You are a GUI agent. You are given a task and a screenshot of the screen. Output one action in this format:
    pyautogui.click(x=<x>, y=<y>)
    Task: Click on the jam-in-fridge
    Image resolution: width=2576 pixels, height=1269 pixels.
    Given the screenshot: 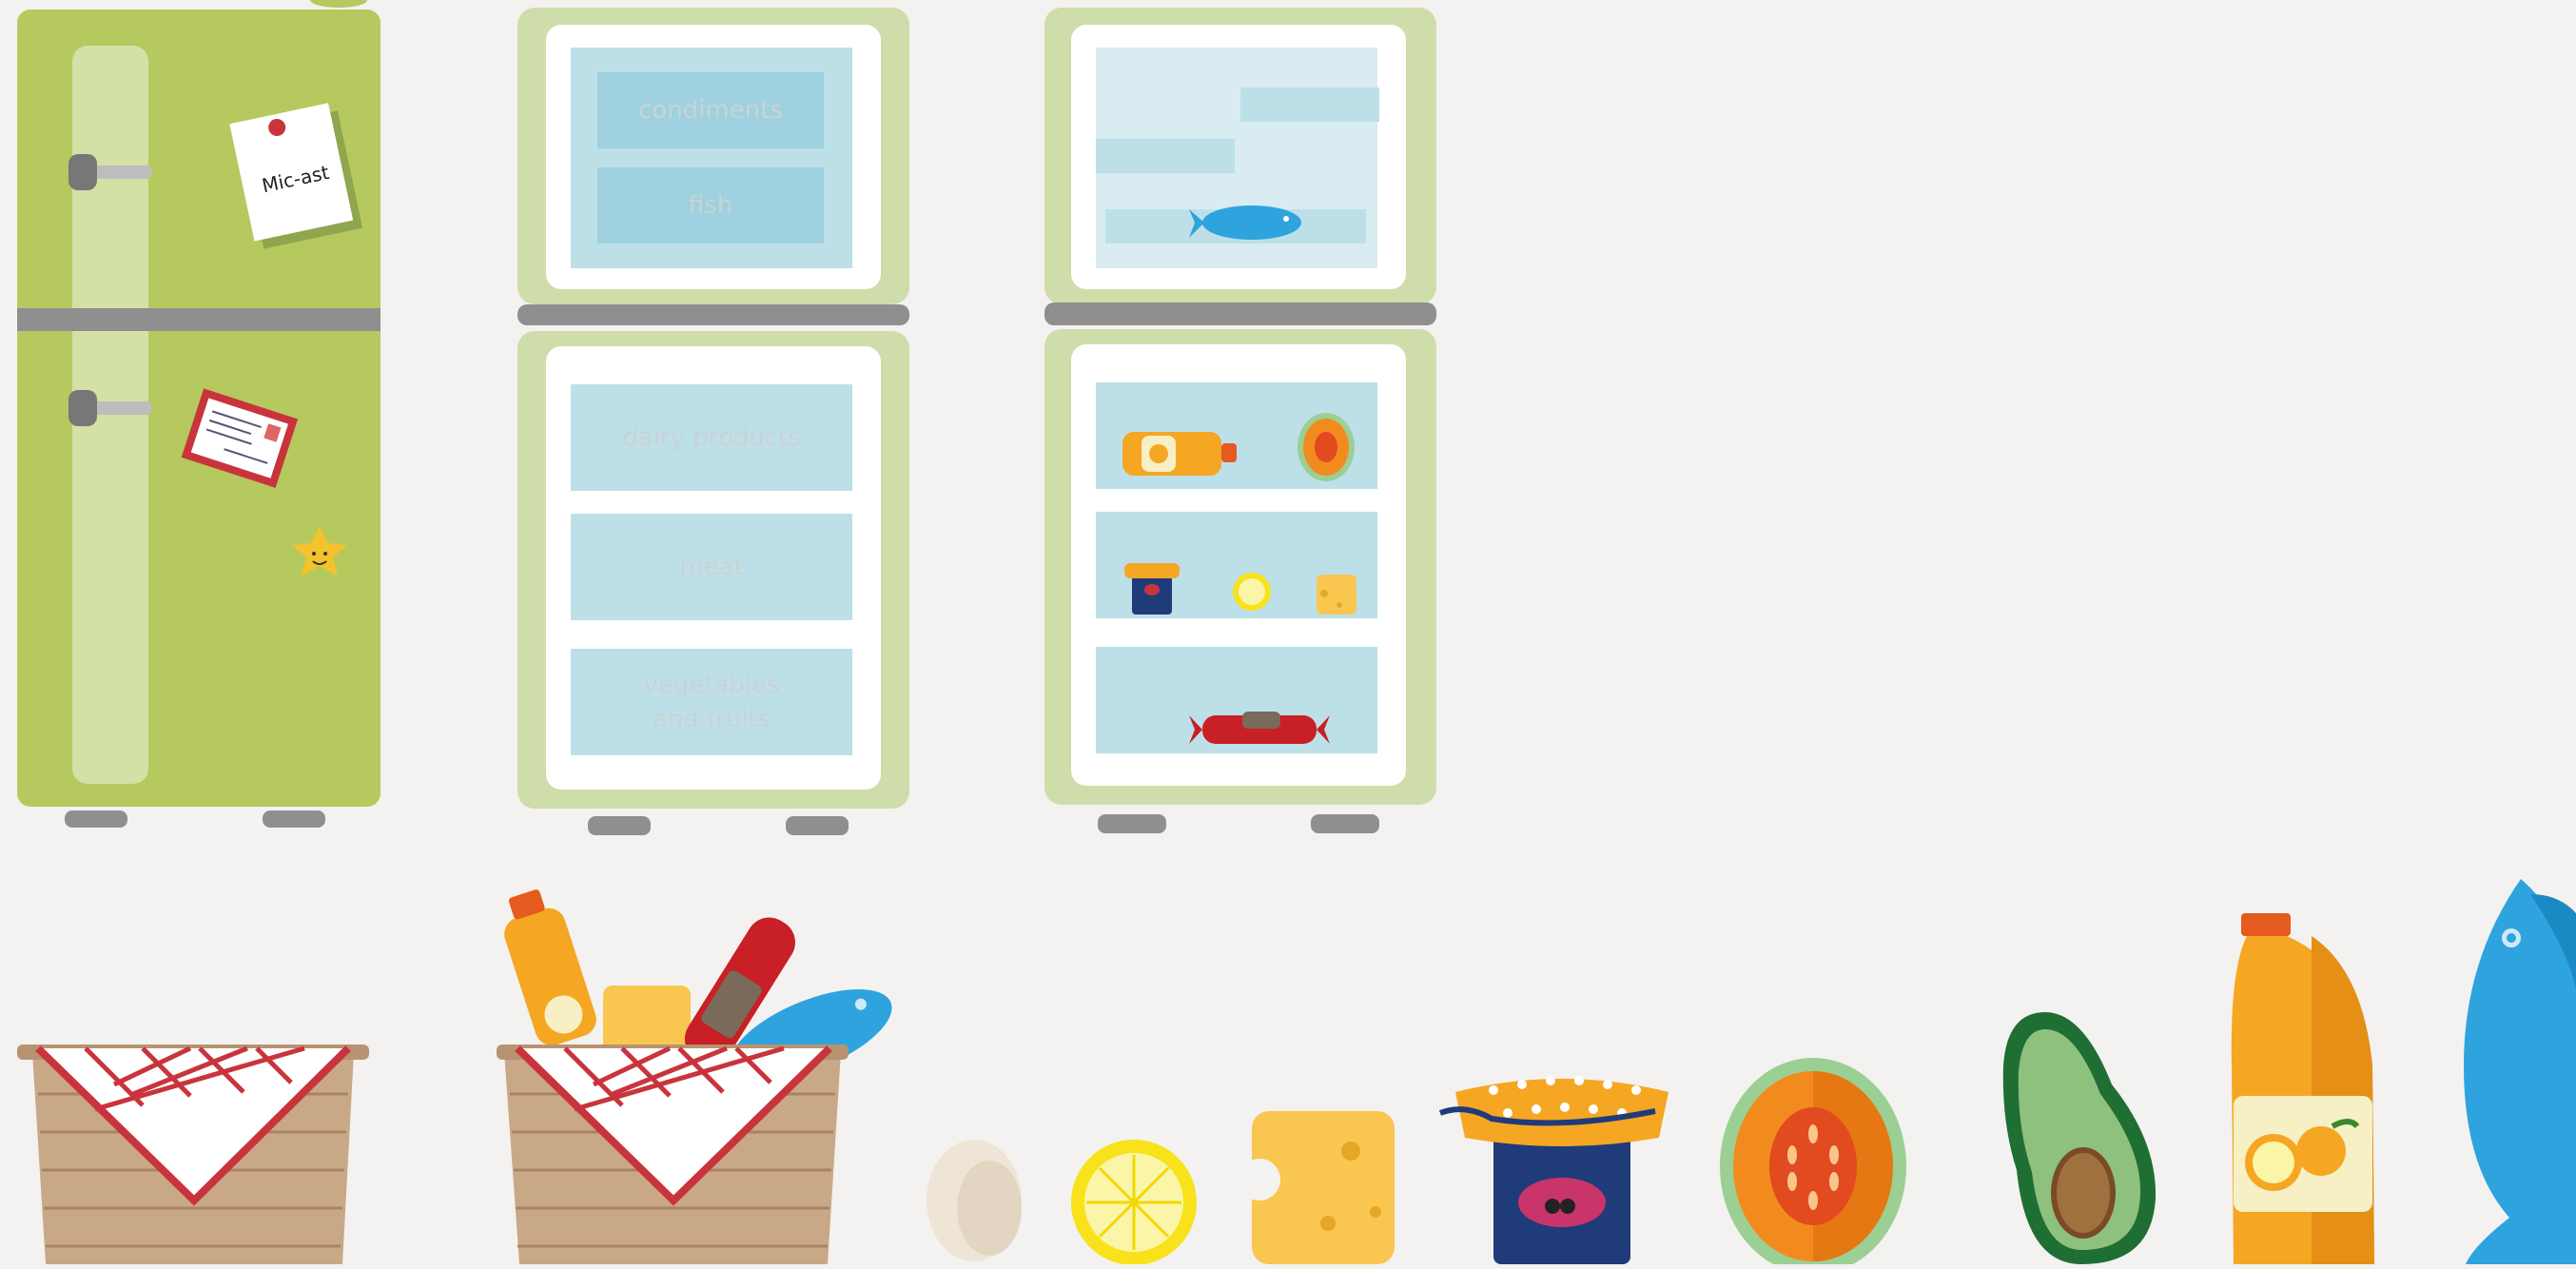 What is the action you would take?
    pyautogui.click(x=1152, y=589)
    